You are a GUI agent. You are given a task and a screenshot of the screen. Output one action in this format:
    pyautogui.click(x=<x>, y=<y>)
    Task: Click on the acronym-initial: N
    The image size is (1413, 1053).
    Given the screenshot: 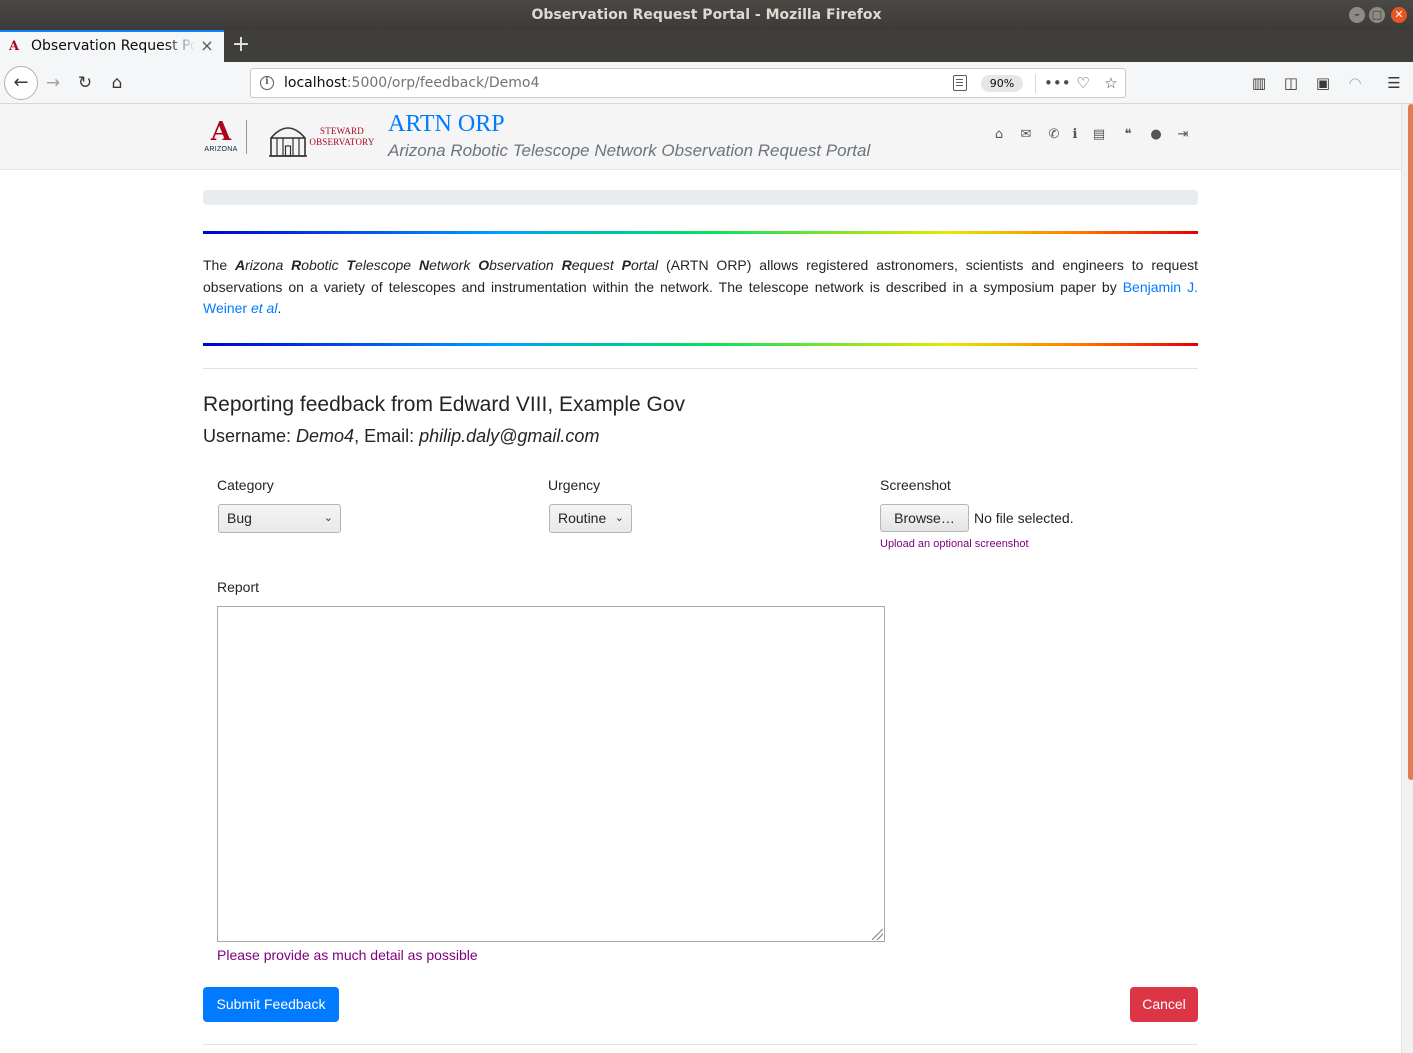 What is the action you would take?
    pyautogui.click(x=424, y=265)
    